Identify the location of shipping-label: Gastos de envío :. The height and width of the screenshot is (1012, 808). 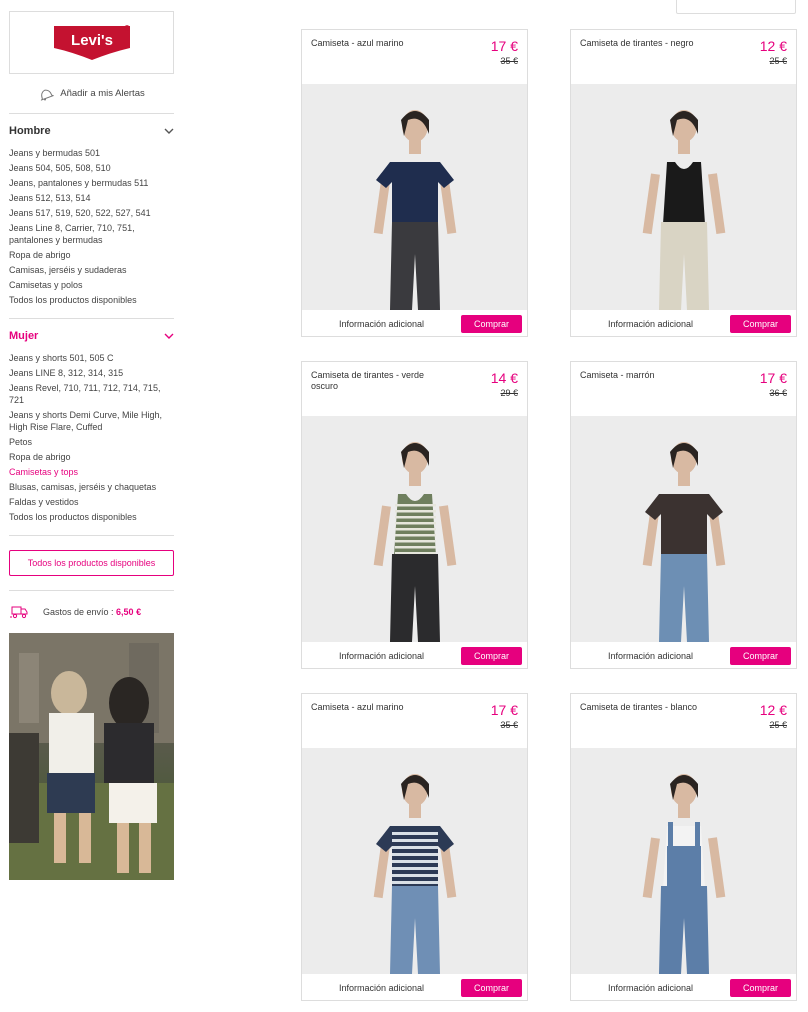
(80, 612).